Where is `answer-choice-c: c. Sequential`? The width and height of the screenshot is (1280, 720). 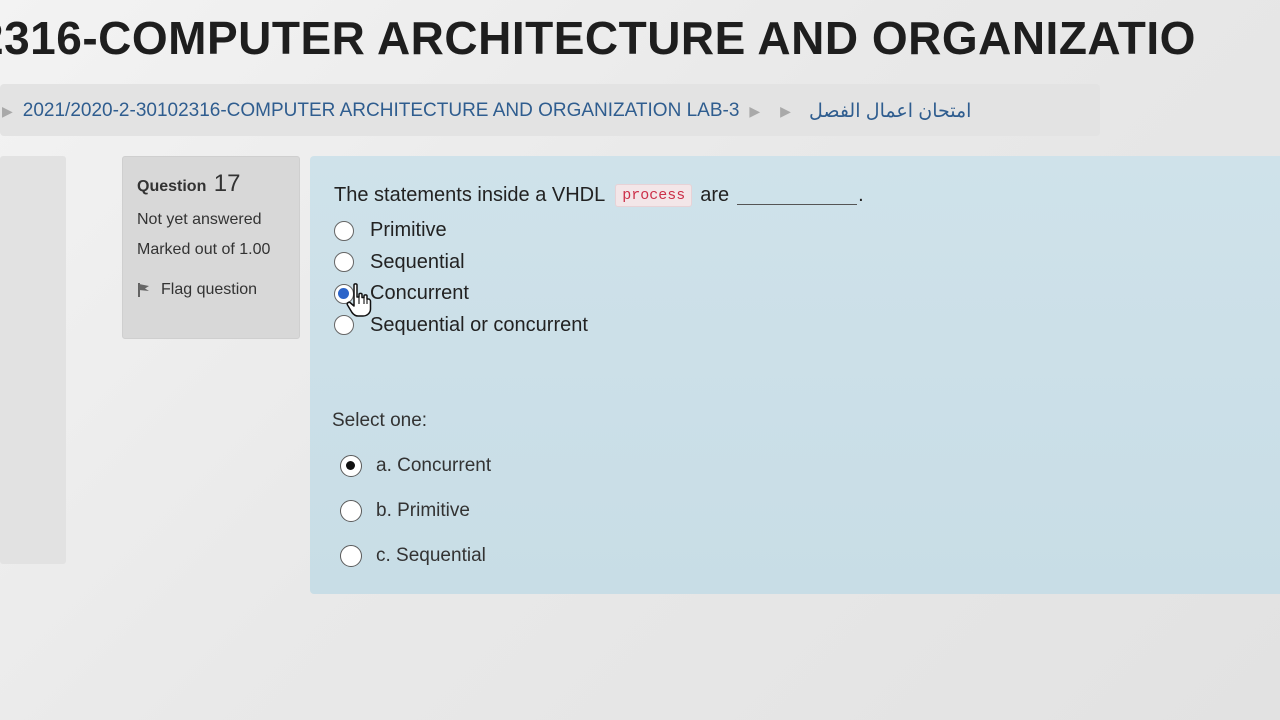
answer-choice-c: c. Sequential is located at coordinates (415, 555).